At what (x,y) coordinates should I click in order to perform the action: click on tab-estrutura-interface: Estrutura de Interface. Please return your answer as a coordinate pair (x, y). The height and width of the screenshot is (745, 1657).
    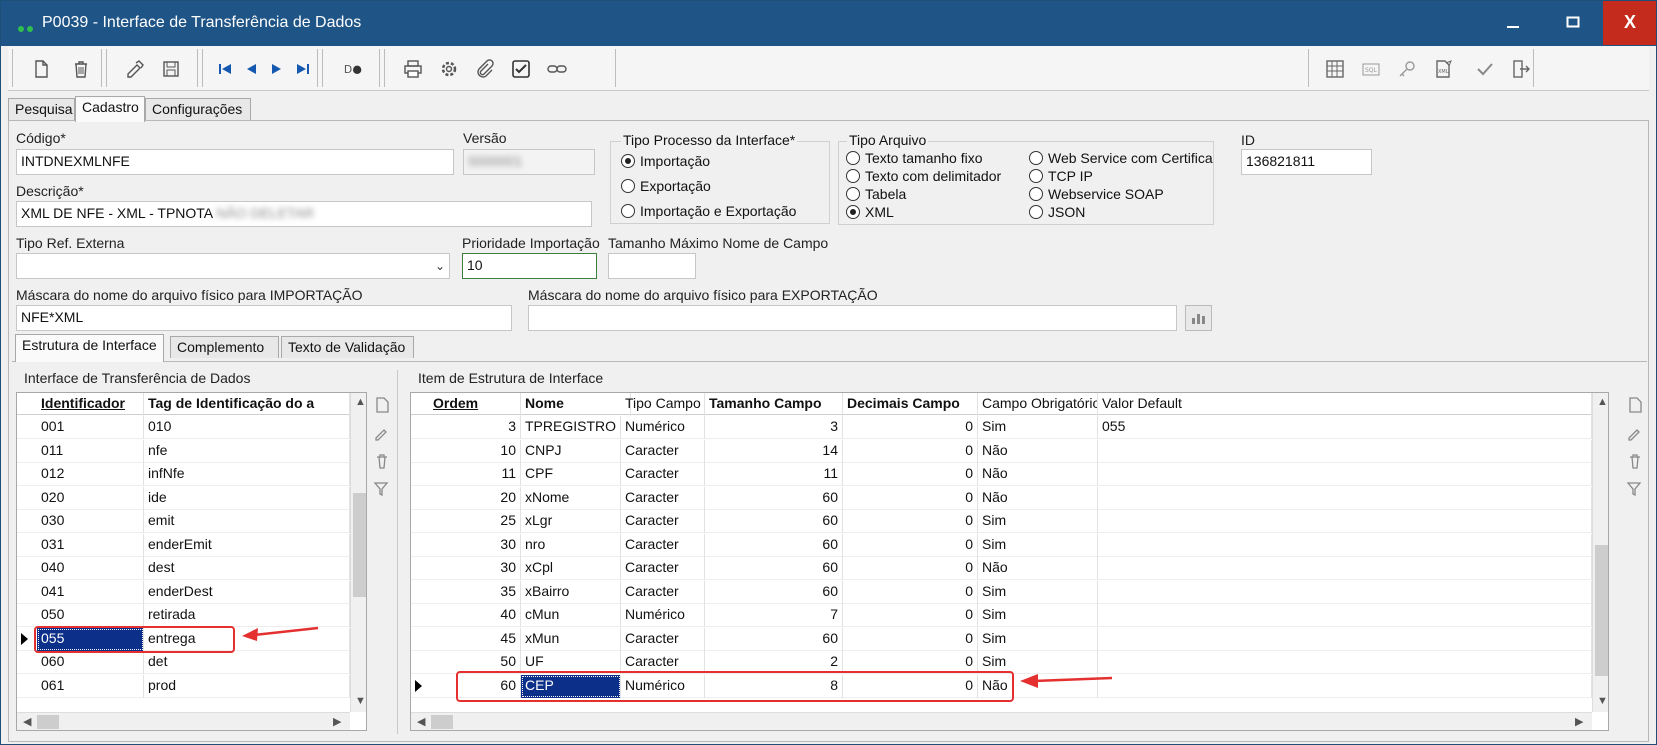
    Looking at the image, I should click on (89, 348).